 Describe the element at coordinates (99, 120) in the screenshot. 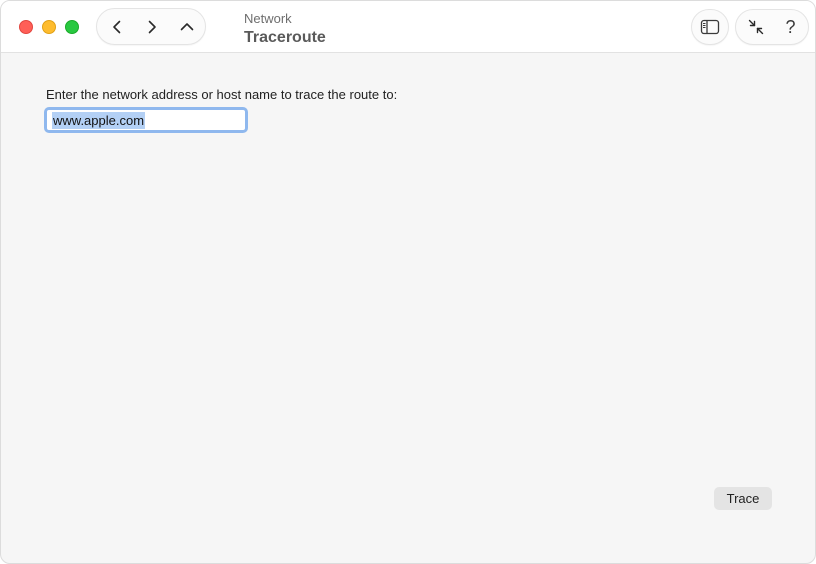

I see `address-input: www.apple.com` at that location.